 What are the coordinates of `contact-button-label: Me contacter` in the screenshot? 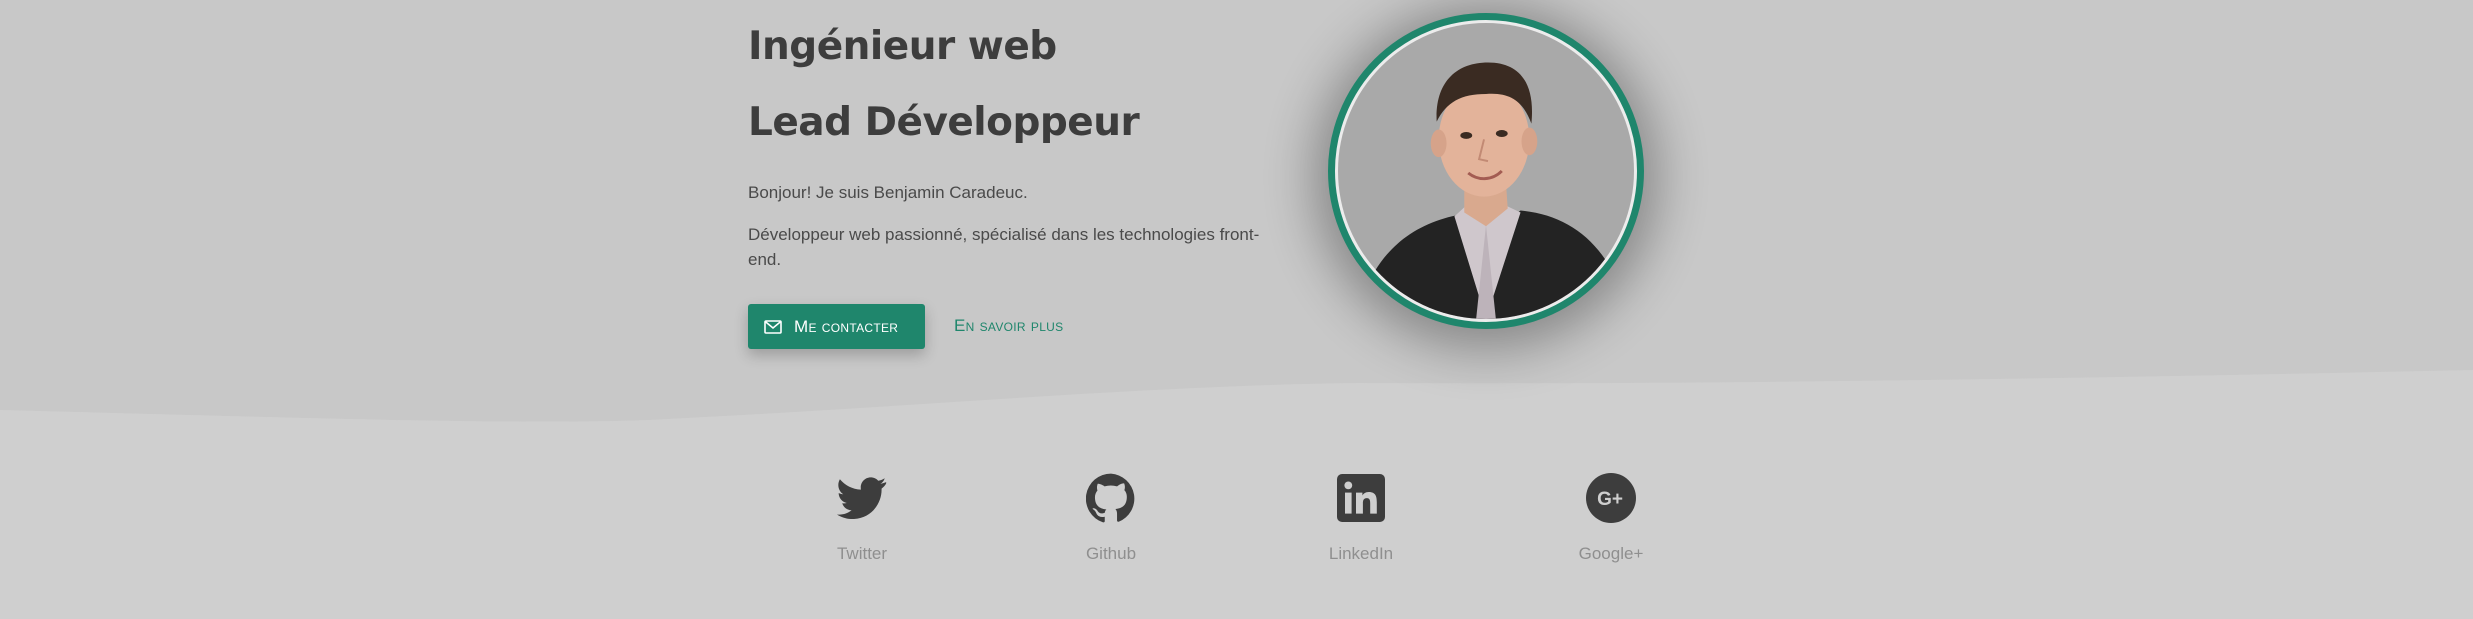 It's located at (846, 326).